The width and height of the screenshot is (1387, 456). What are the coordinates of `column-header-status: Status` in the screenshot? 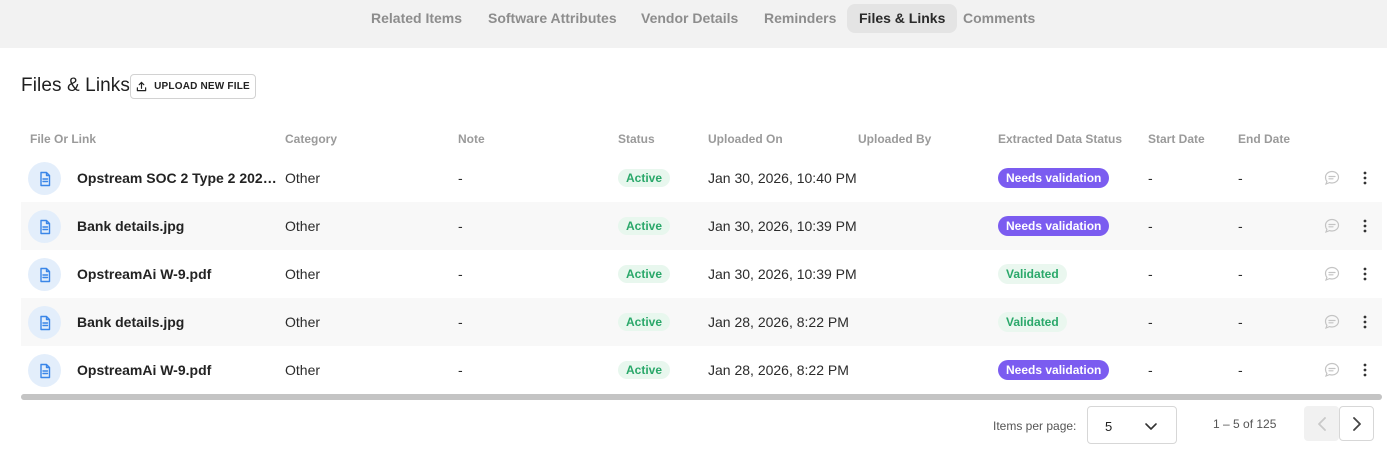 It's located at (636, 139).